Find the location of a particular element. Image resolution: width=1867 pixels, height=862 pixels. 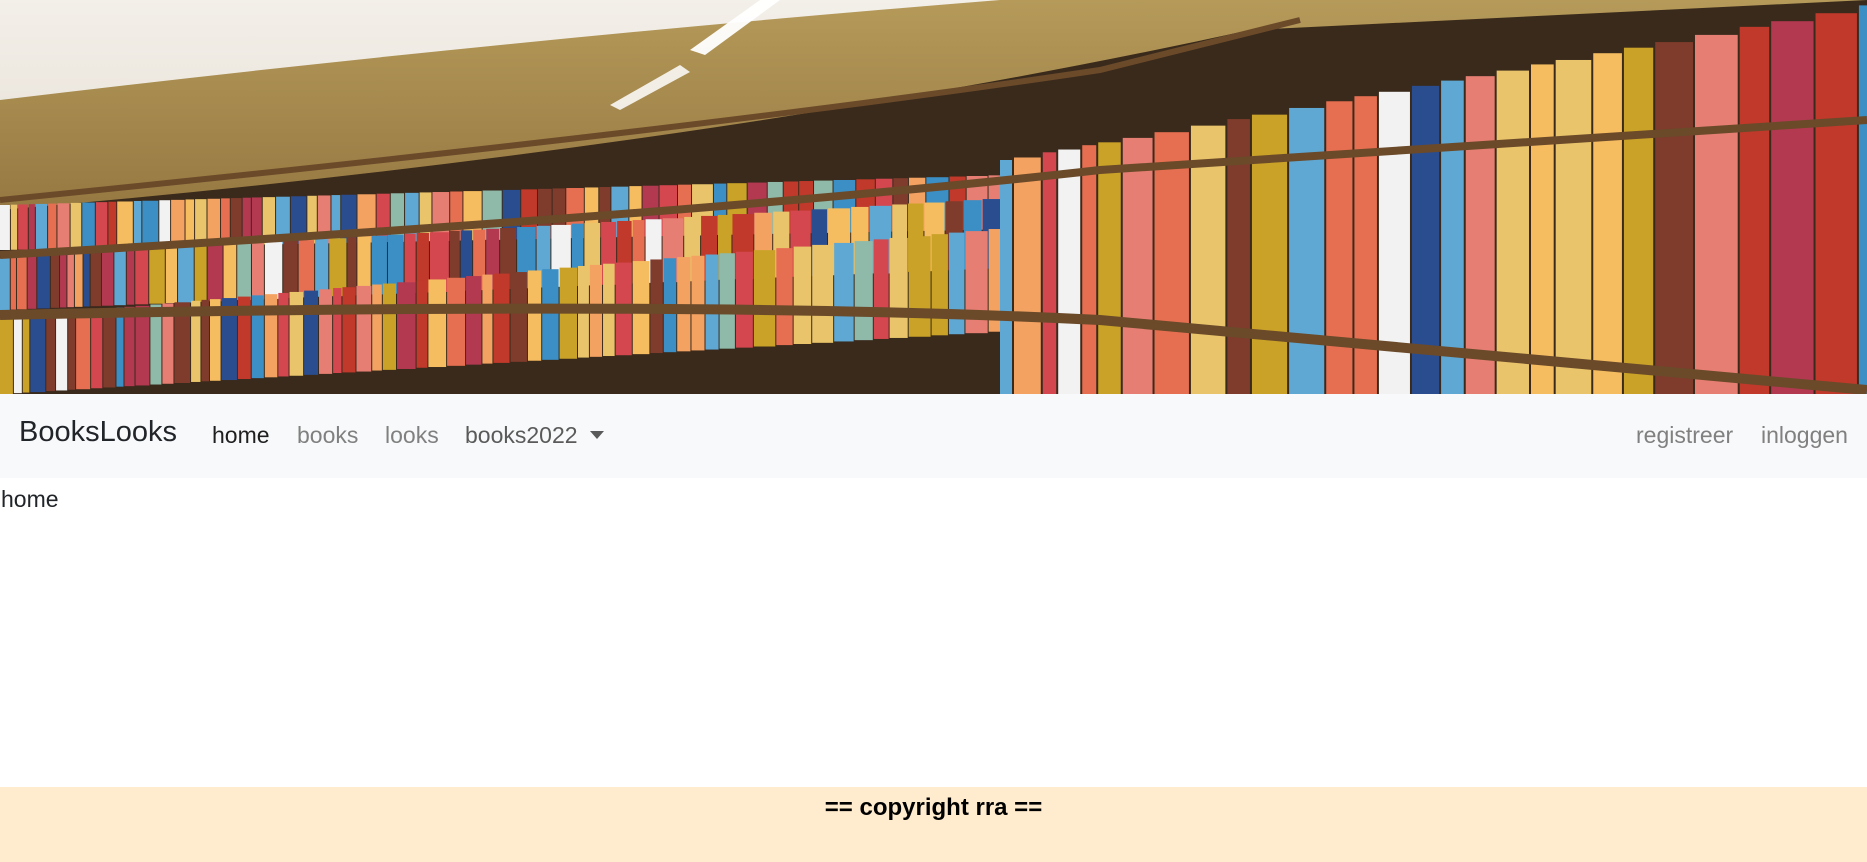

nav-link-books: books is located at coordinates (327, 435).